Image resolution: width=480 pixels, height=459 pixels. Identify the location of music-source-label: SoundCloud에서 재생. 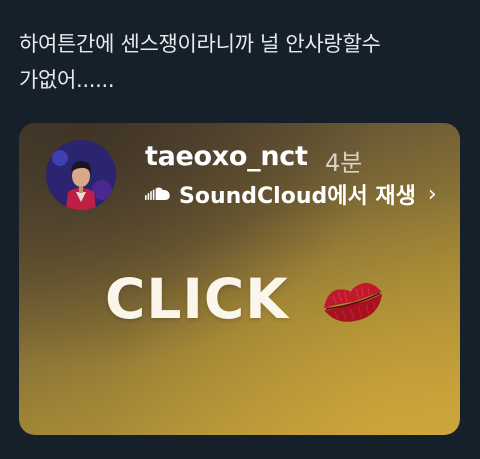
(297, 196).